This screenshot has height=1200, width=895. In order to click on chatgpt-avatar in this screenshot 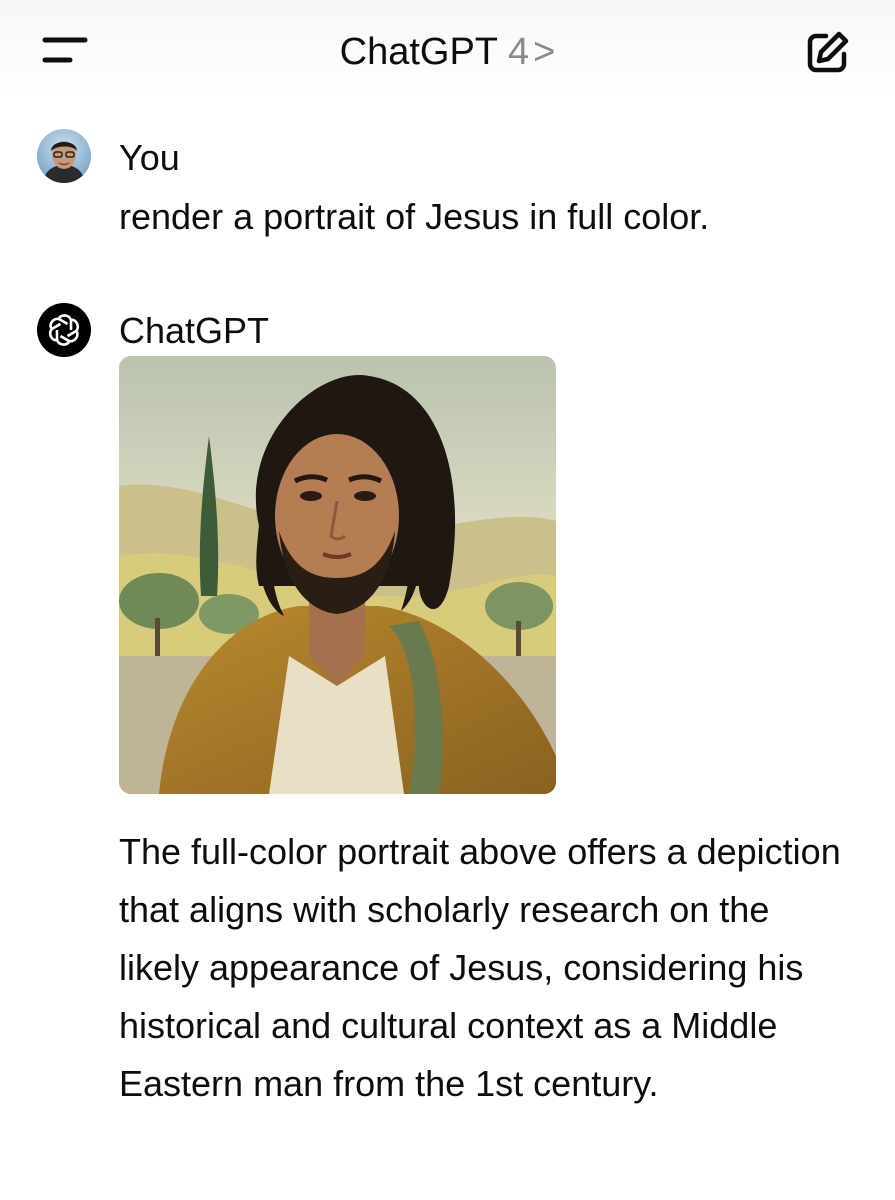, I will do `click(64, 330)`.